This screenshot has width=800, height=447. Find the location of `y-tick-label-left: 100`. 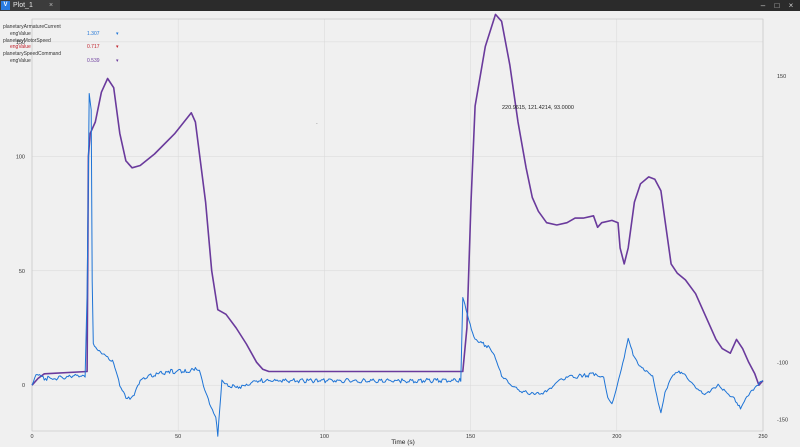

y-tick-label-left: 100 is located at coordinates (20, 157).